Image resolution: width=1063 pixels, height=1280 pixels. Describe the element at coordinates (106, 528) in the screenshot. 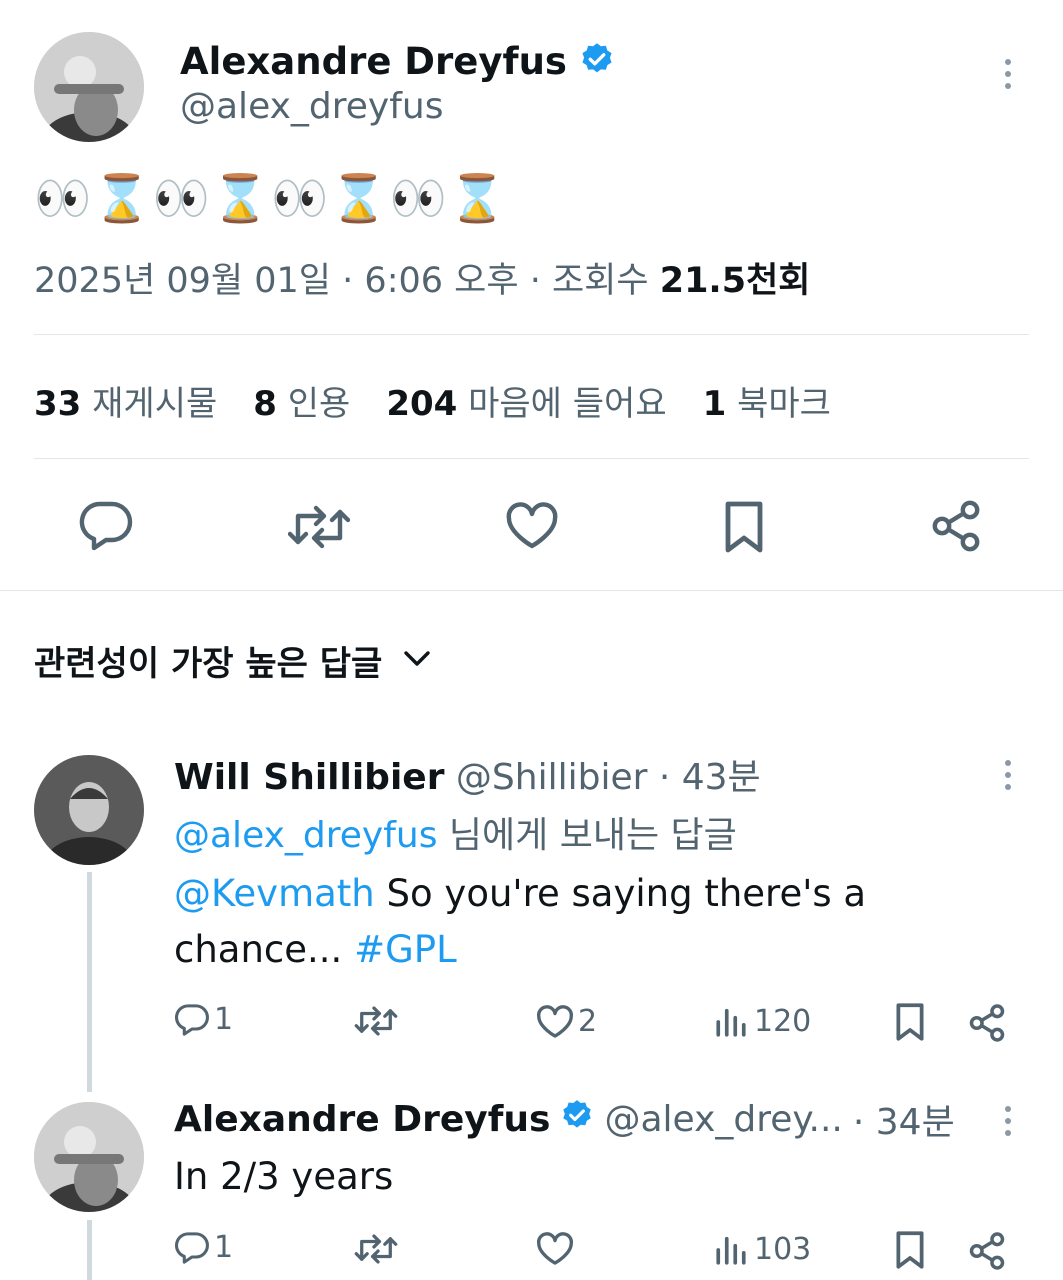

I see `reply-icon` at that location.